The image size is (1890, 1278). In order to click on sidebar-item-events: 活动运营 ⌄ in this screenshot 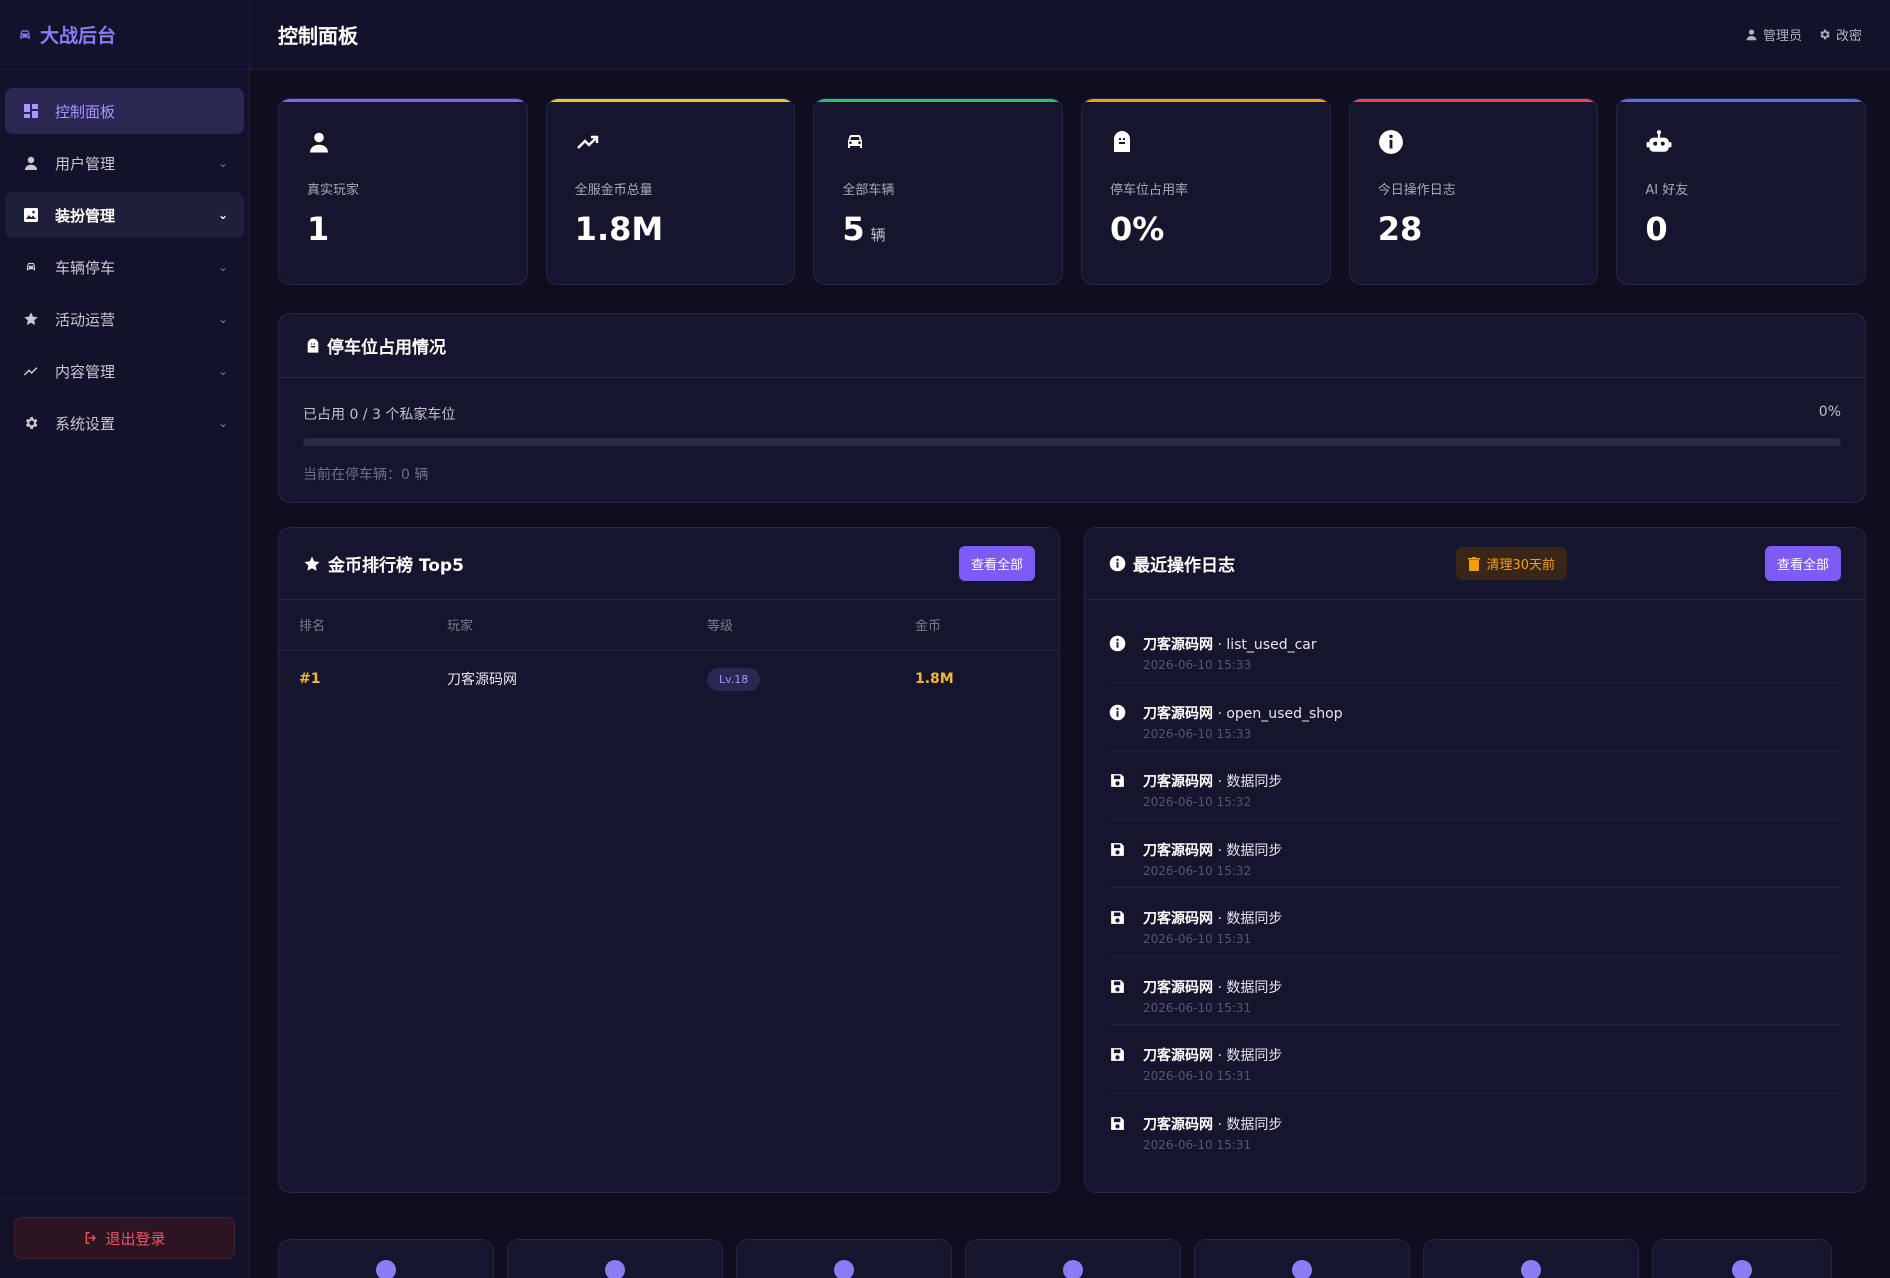, I will do `click(124, 319)`.